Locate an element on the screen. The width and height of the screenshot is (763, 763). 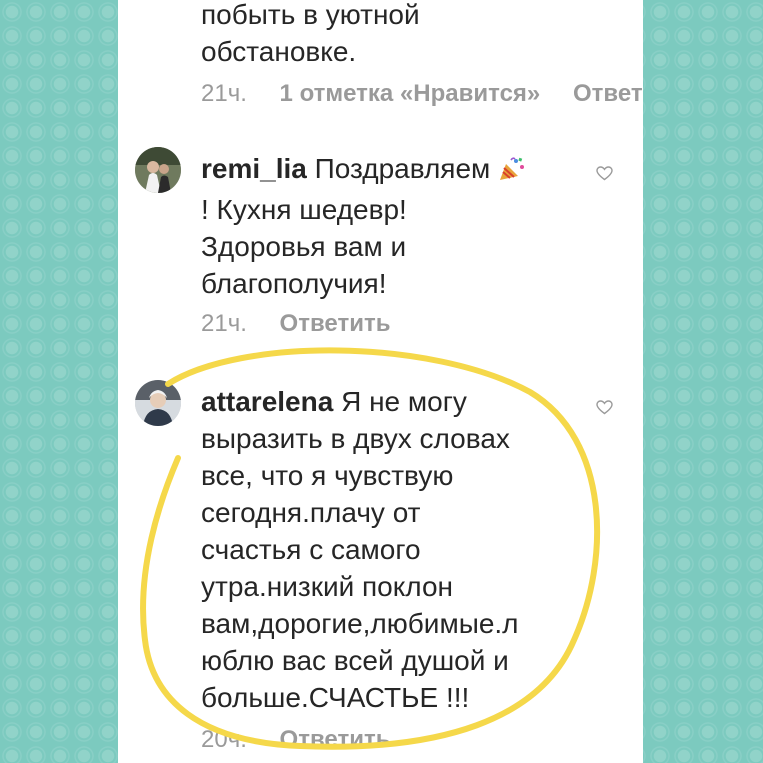
comment-line: юблю вас всей душой и is located at coordinates (355, 660).